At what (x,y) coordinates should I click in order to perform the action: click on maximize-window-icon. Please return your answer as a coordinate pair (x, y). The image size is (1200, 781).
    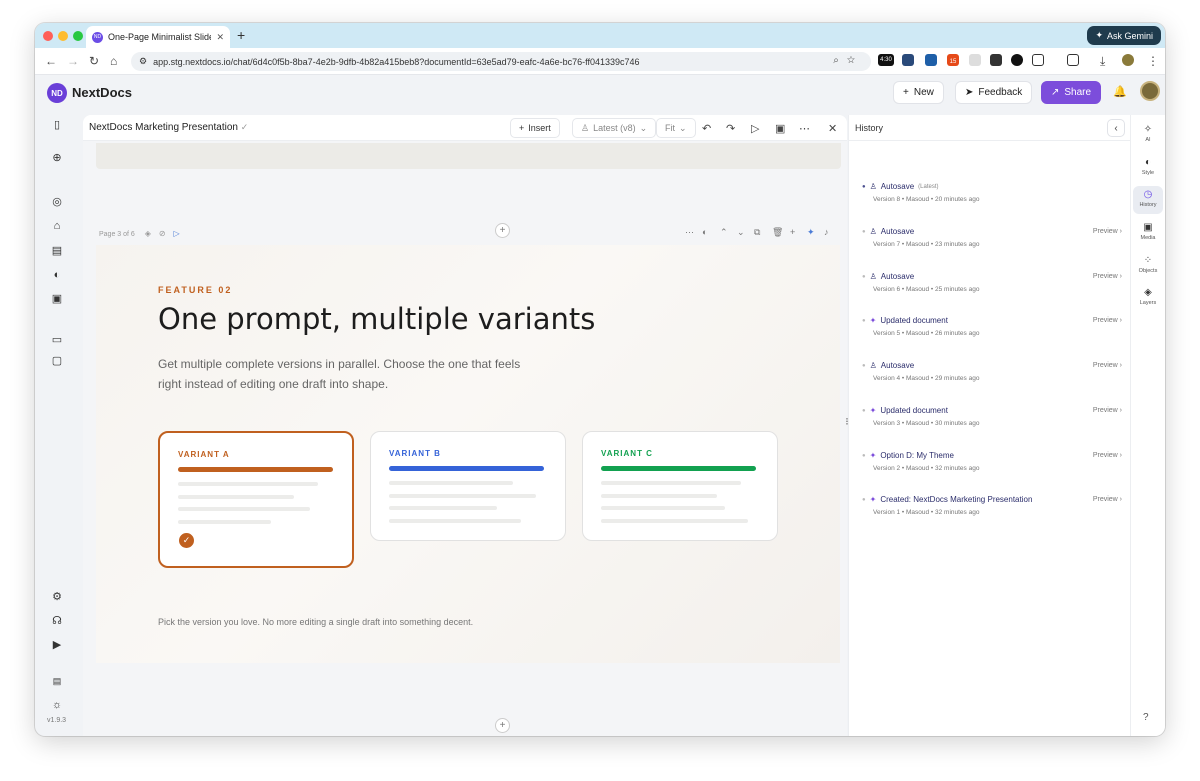
    Looking at the image, I should click on (78, 36).